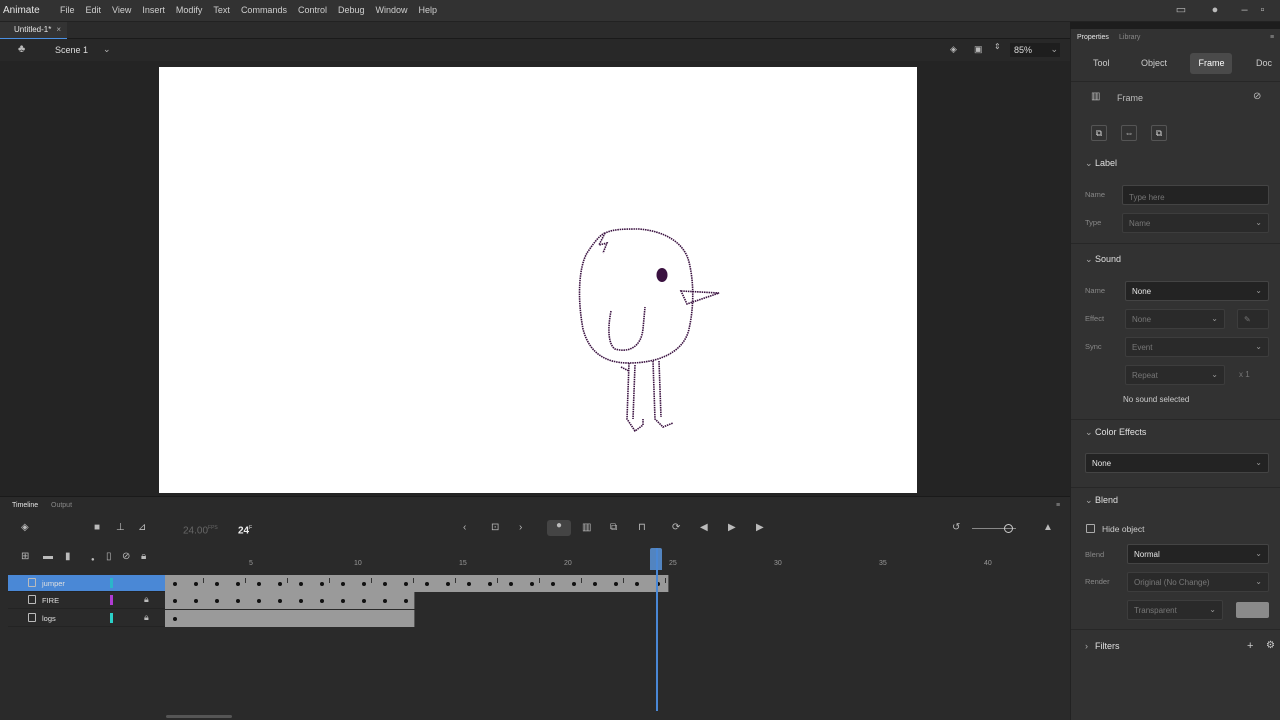 This screenshot has height=720, width=1280. I want to click on graph-icon: ⊿, so click(142, 528).